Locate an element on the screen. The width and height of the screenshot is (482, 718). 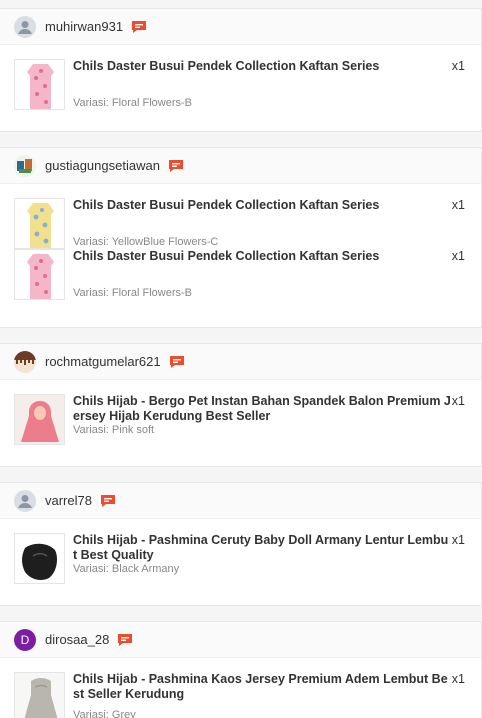
buyer-username: rochmatgumelar621 is located at coordinates (103, 361).